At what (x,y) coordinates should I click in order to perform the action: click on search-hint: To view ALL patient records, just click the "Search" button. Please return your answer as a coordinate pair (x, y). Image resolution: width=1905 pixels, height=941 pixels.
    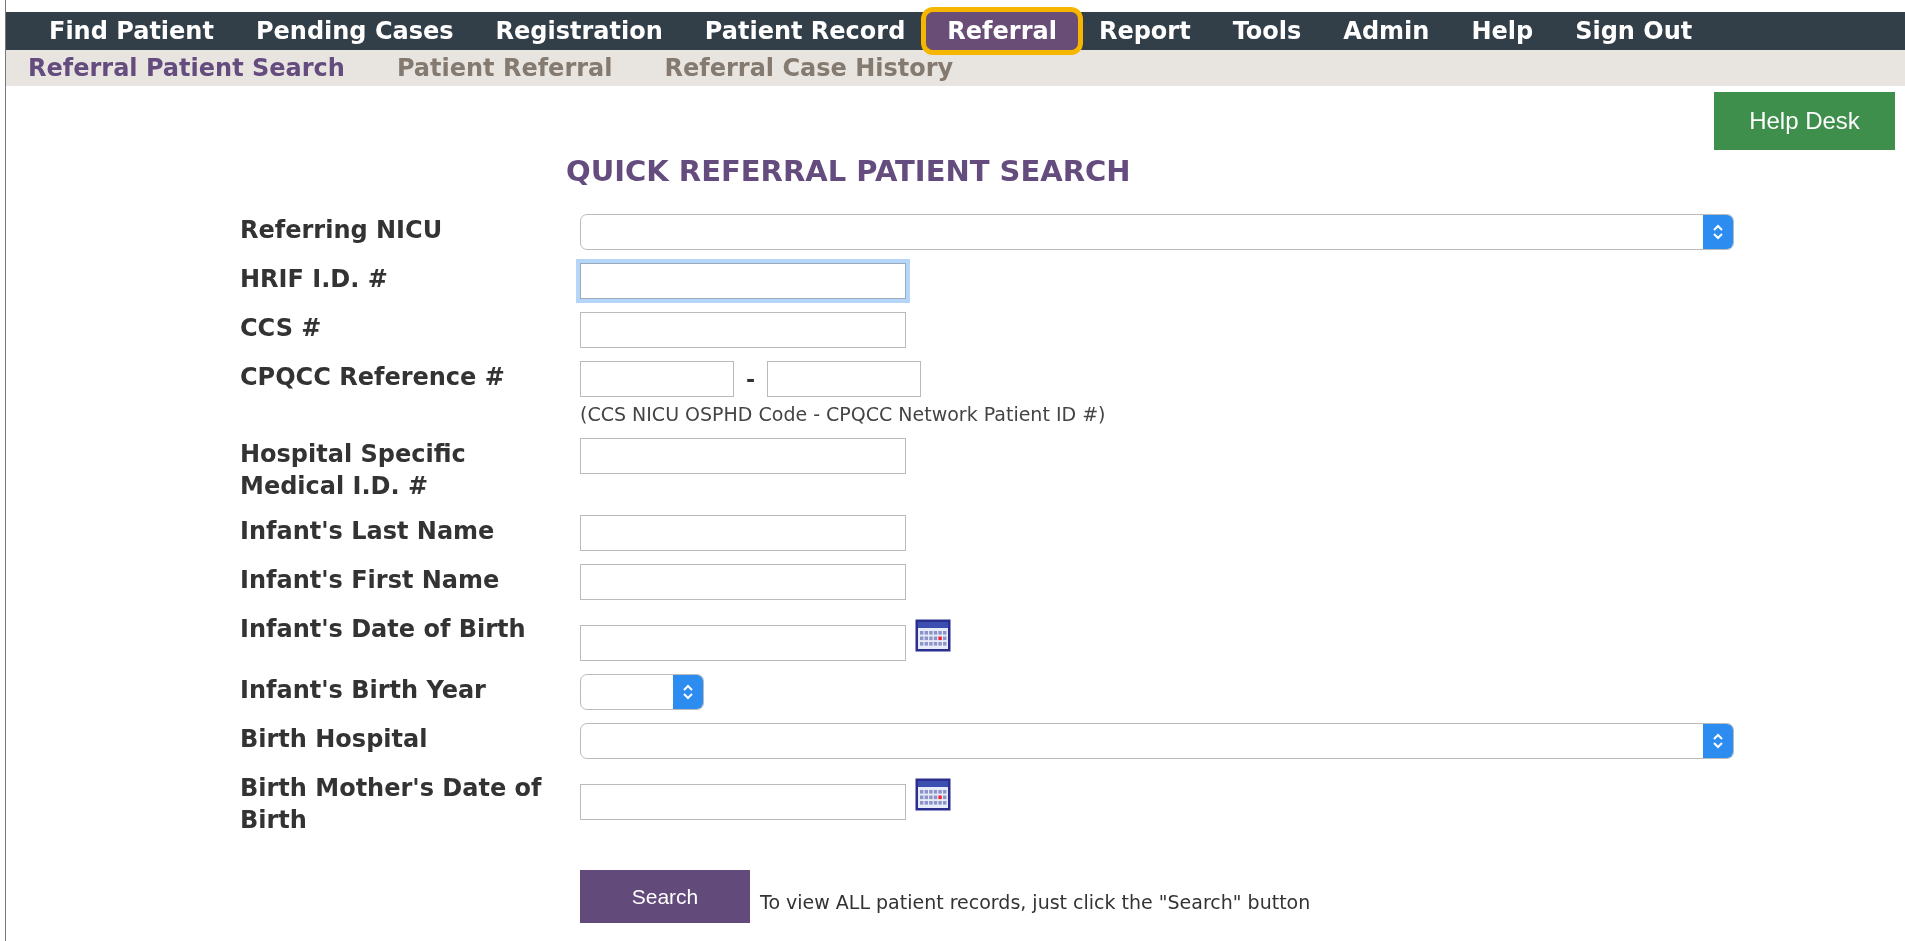
    Looking at the image, I should click on (1035, 903).